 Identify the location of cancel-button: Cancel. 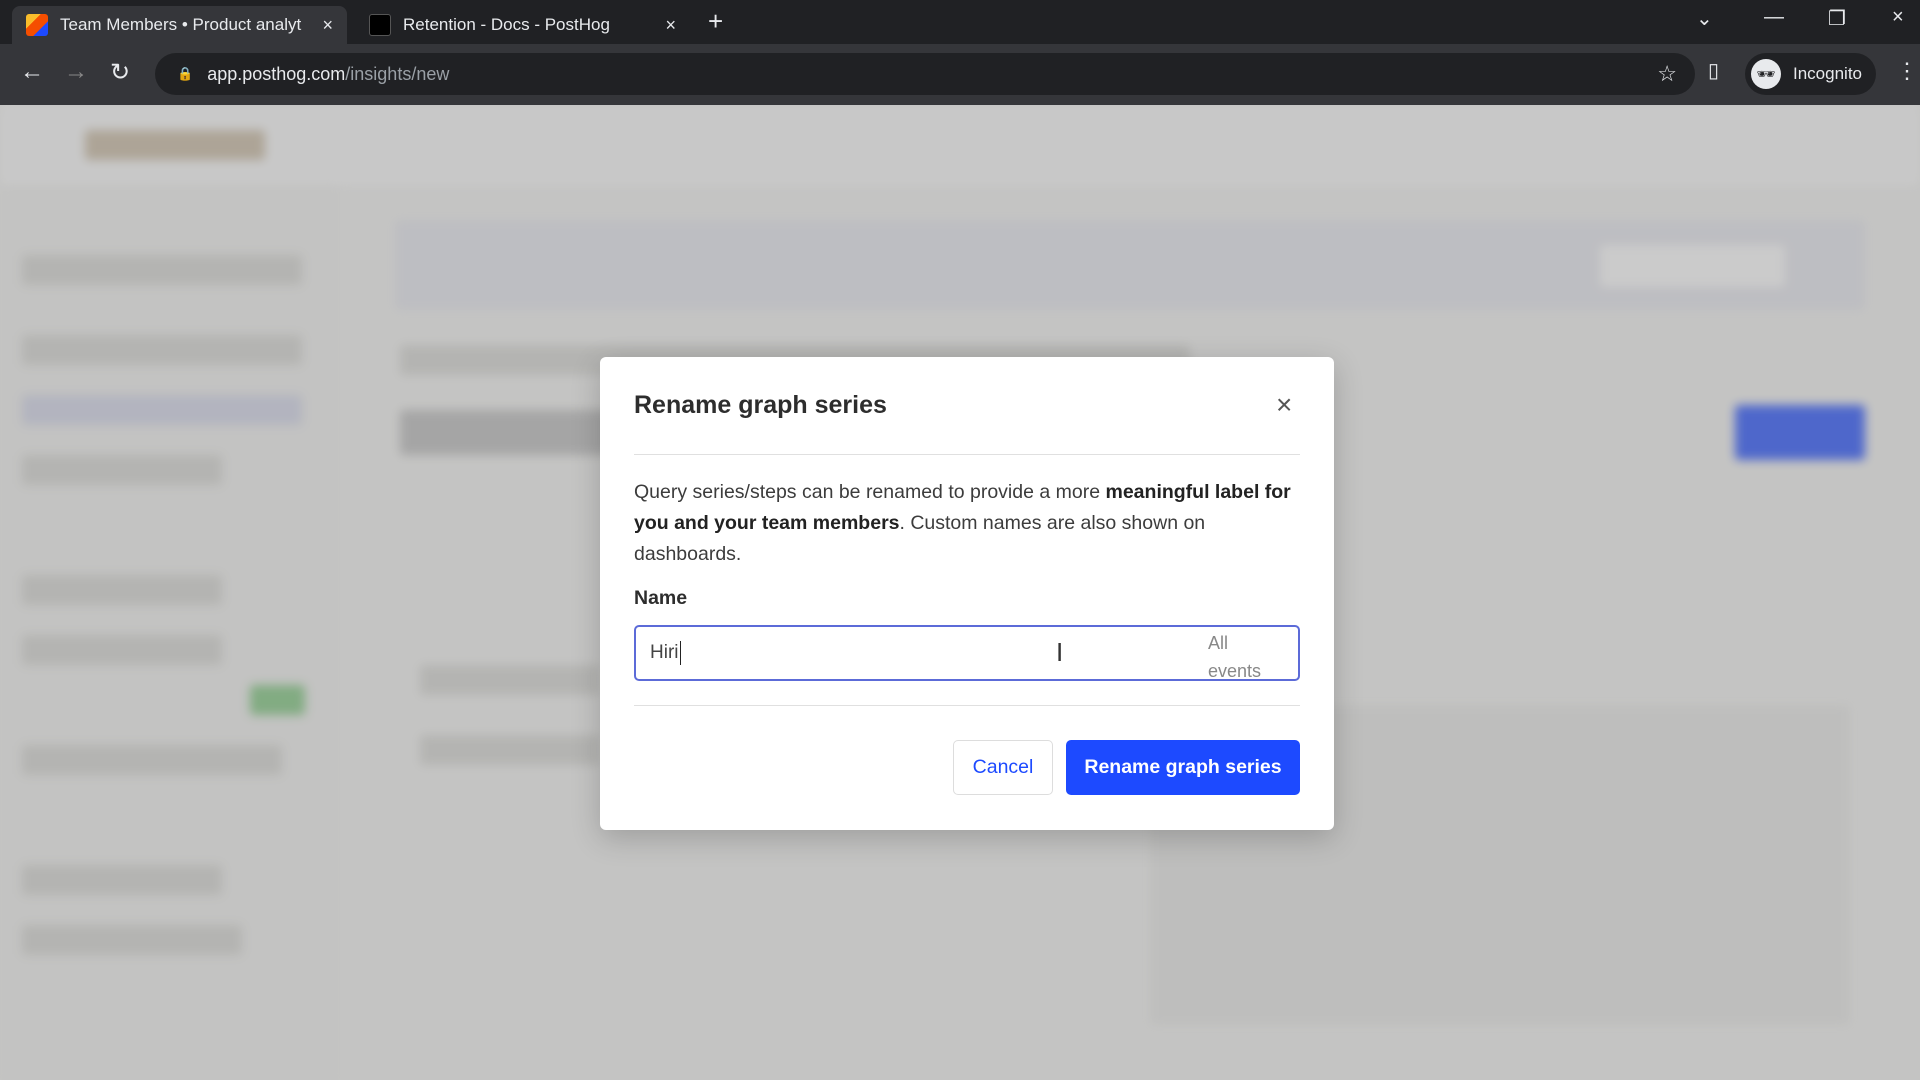
(1003, 767).